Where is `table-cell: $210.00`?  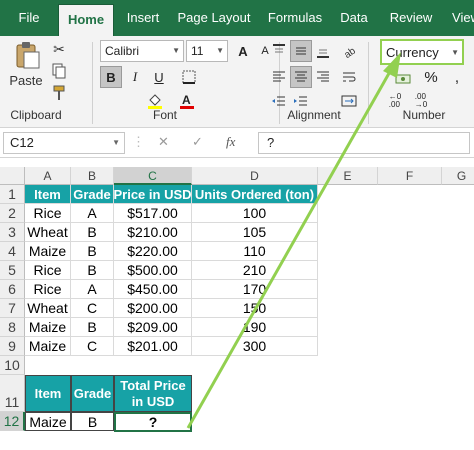 table-cell: $210.00 is located at coordinates (153, 232).